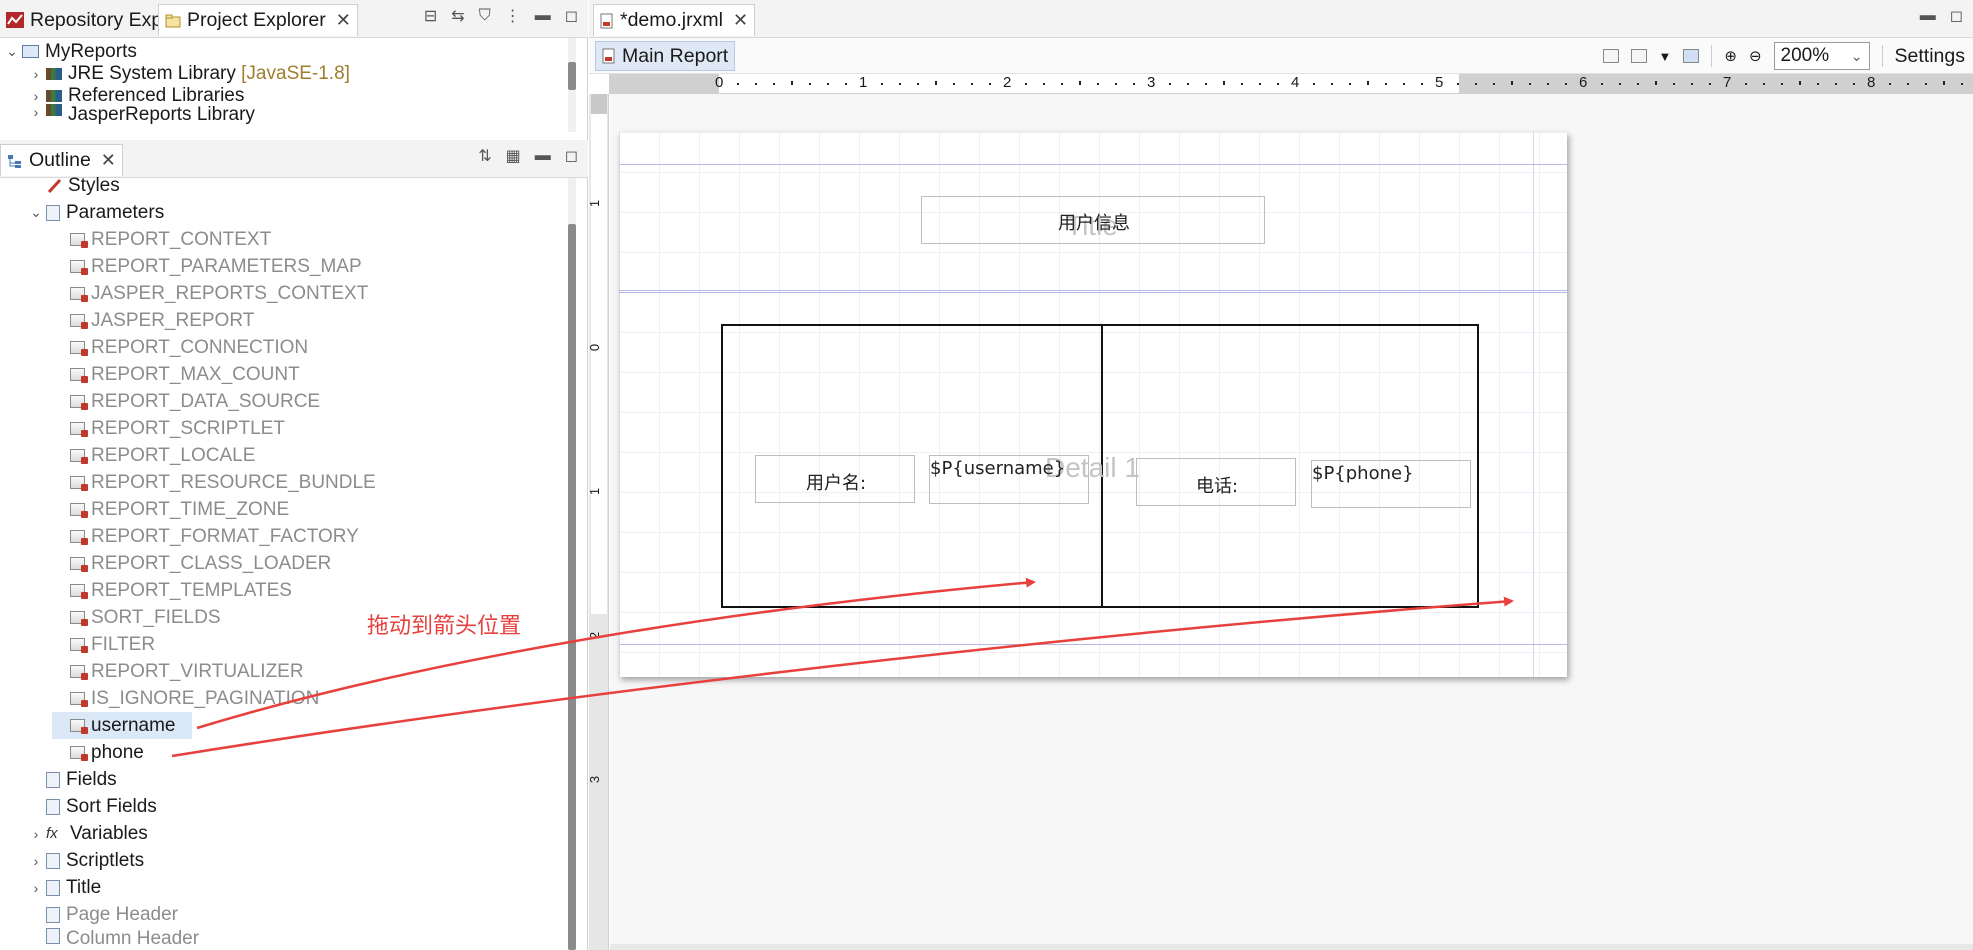 The height and width of the screenshot is (950, 1973). Describe the element at coordinates (1665, 56) in the screenshot. I see `dropdown-arrow-icon: ▼` at that location.